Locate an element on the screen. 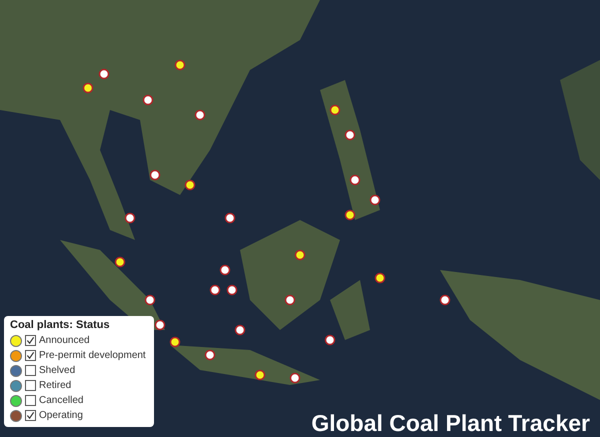 The image size is (600, 437). status-label: Shelved is located at coordinates (57, 370).